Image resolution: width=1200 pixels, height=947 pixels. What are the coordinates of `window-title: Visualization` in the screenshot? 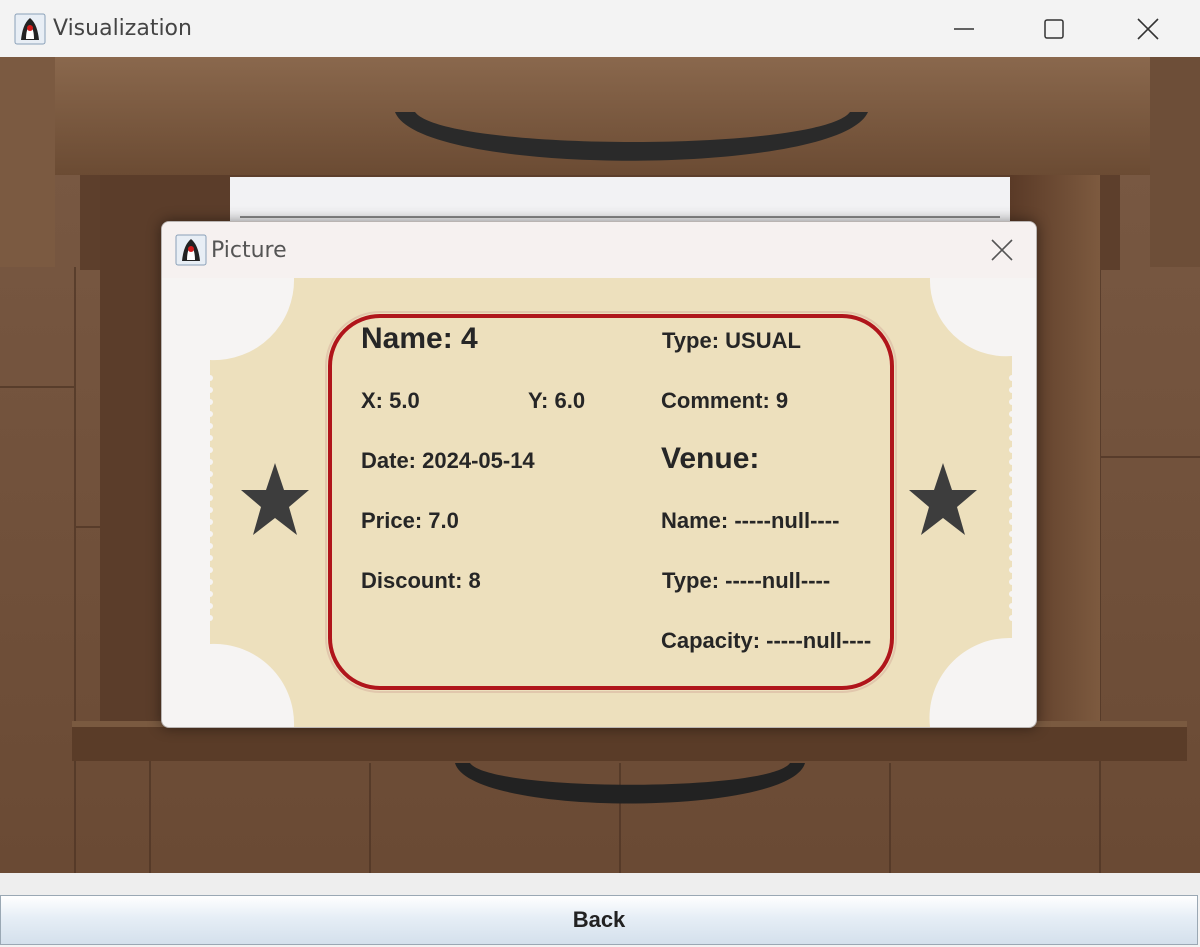 It's located at (122, 28).